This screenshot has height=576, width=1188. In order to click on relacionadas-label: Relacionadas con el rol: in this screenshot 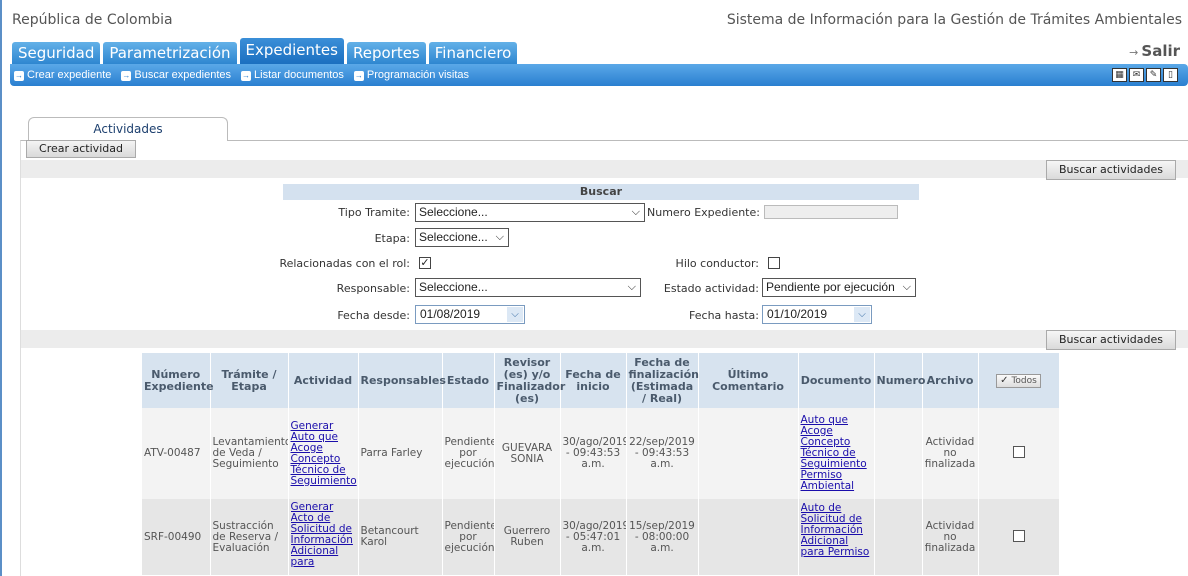, I will do `click(344, 263)`.